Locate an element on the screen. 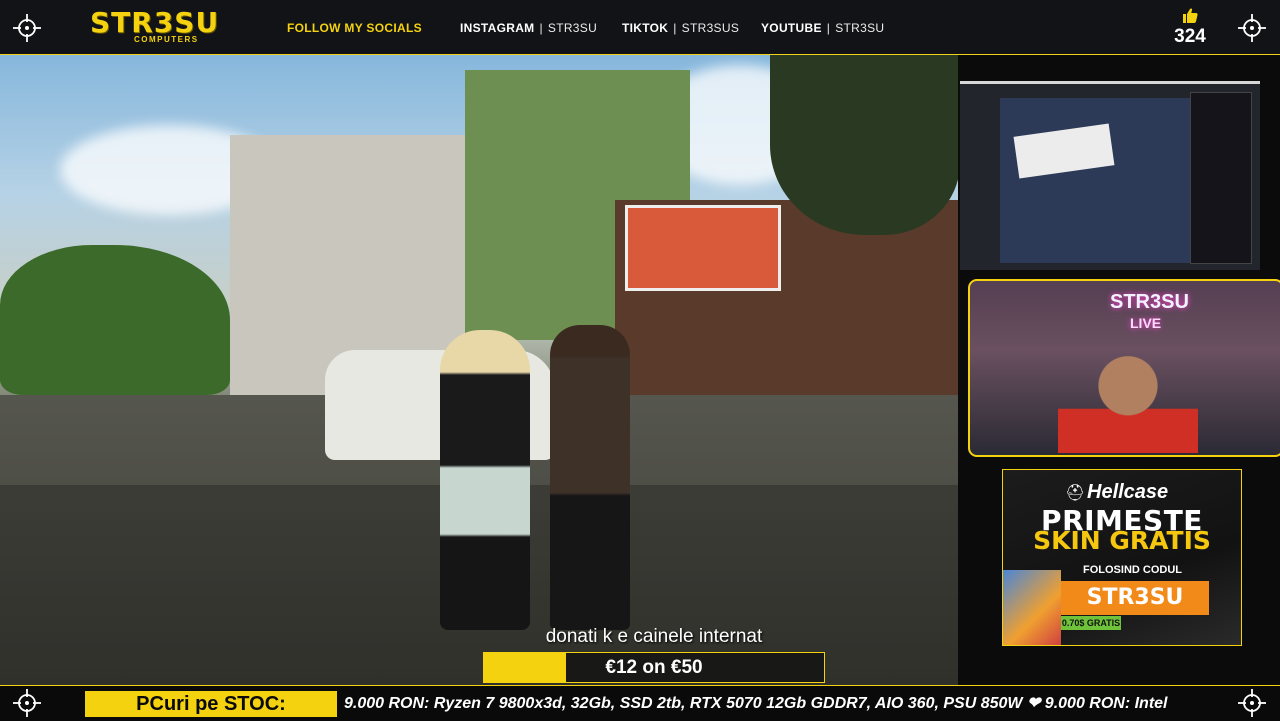  social-platform: INSTAGRAM is located at coordinates (497, 28).